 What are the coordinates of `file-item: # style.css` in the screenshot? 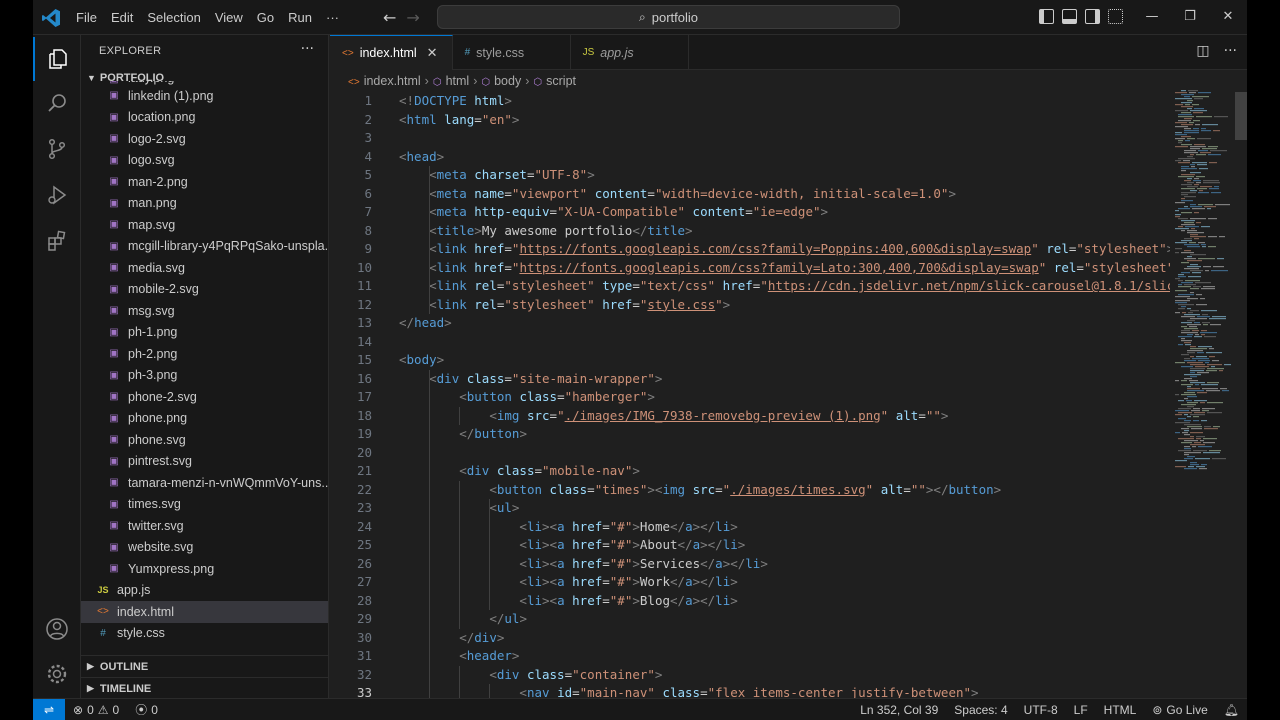 It's located at (204, 634).